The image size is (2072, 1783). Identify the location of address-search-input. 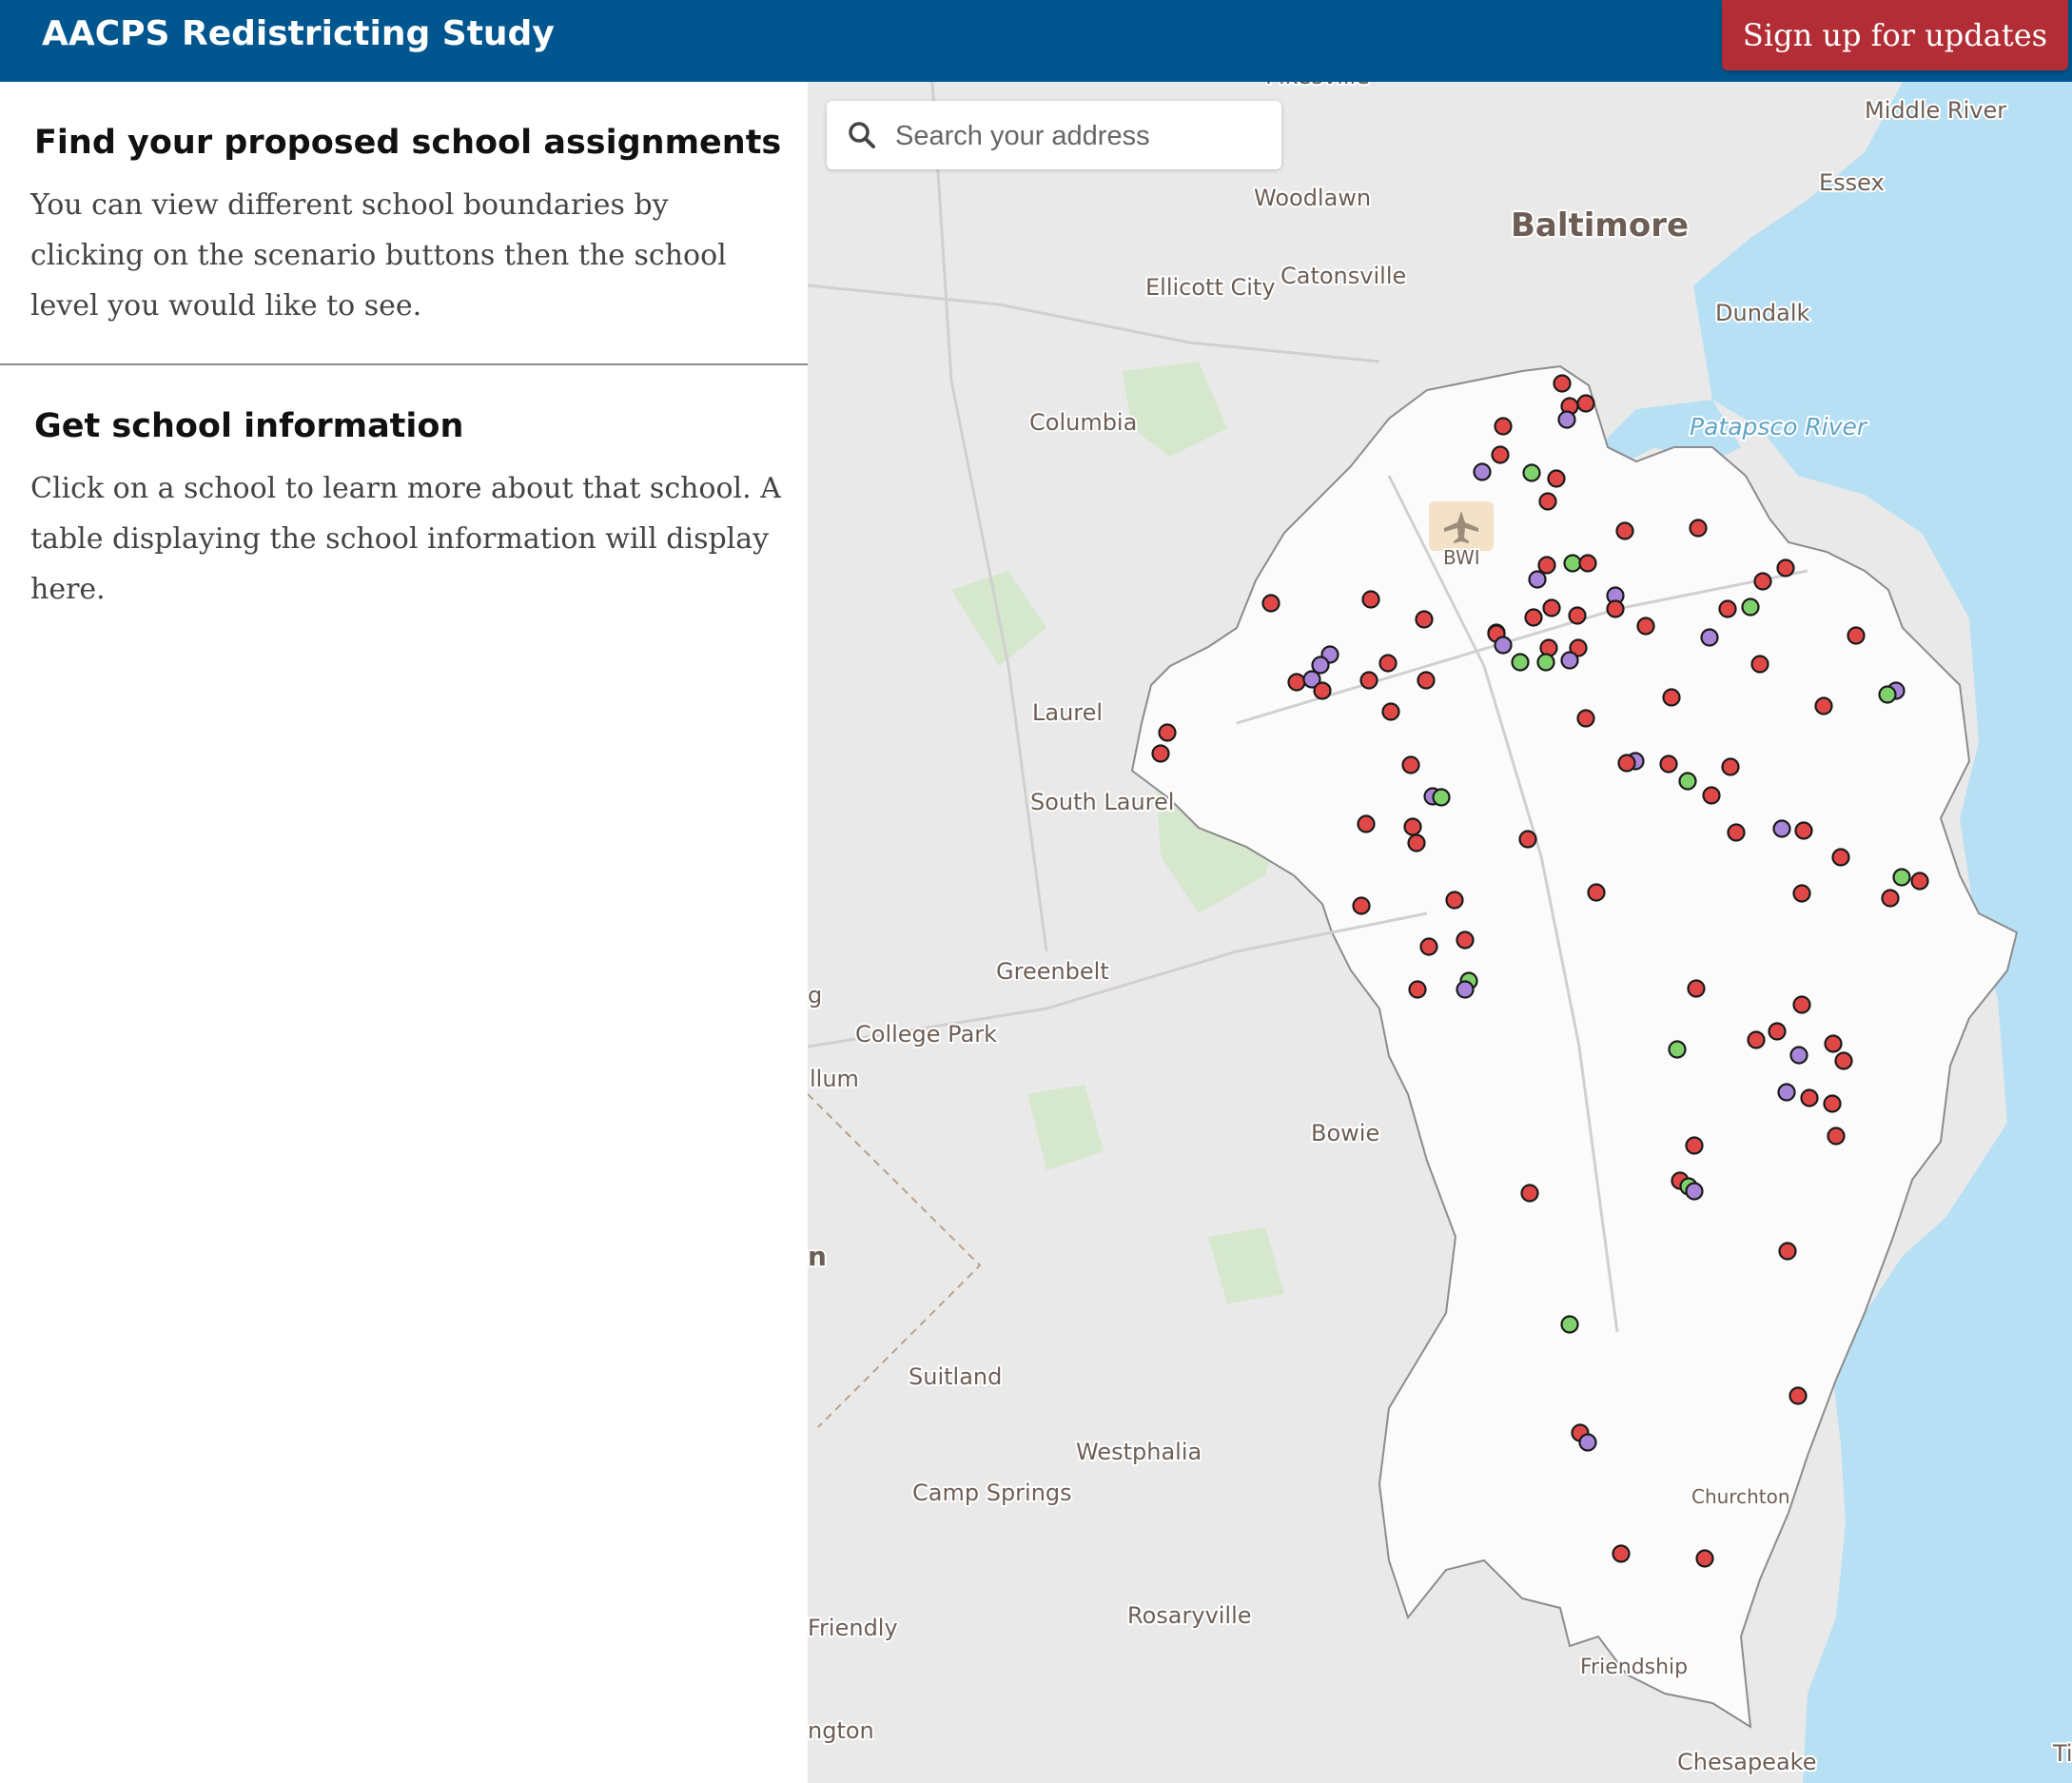
(1080, 136).